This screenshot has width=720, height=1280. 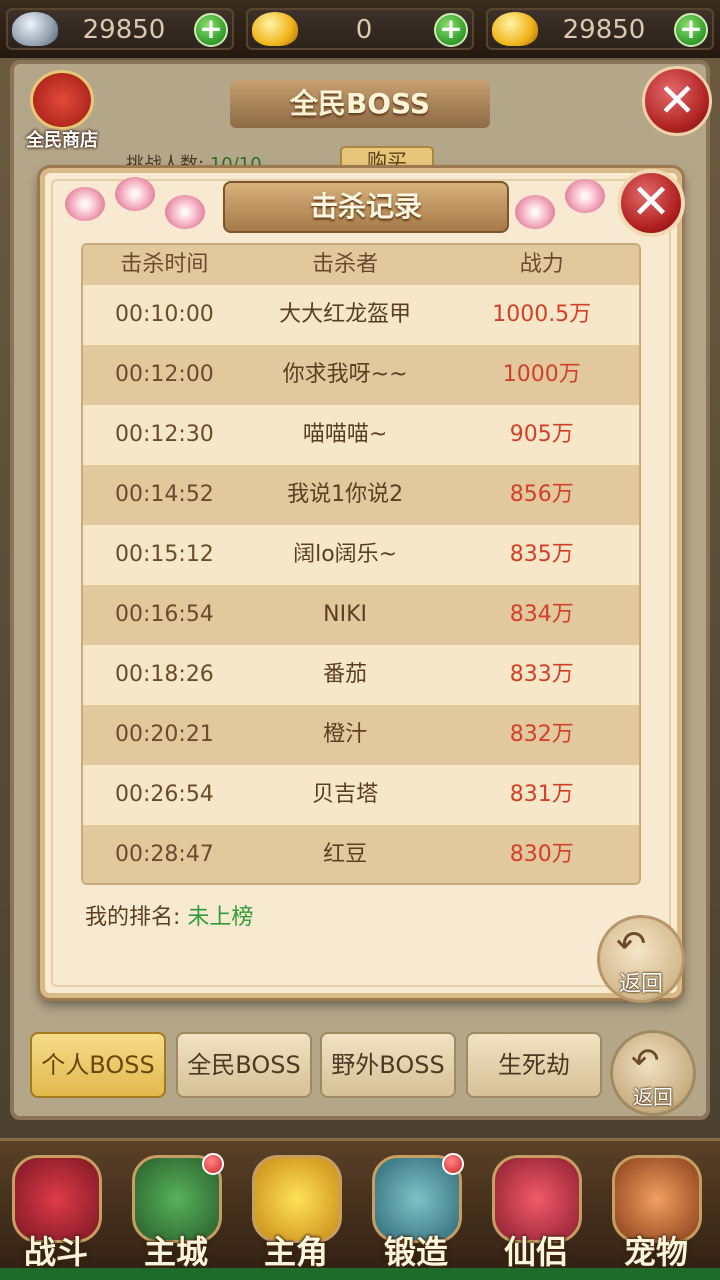 I want to click on dialog-back-button: ↶ 返回, so click(x=641, y=959).